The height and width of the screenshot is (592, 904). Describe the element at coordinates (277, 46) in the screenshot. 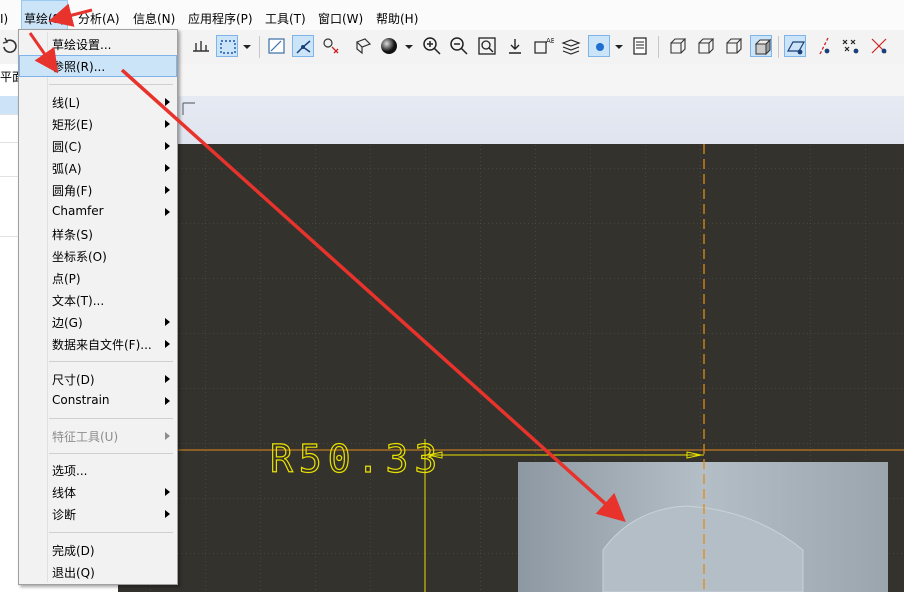

I see `sketcher-icon` at that location.